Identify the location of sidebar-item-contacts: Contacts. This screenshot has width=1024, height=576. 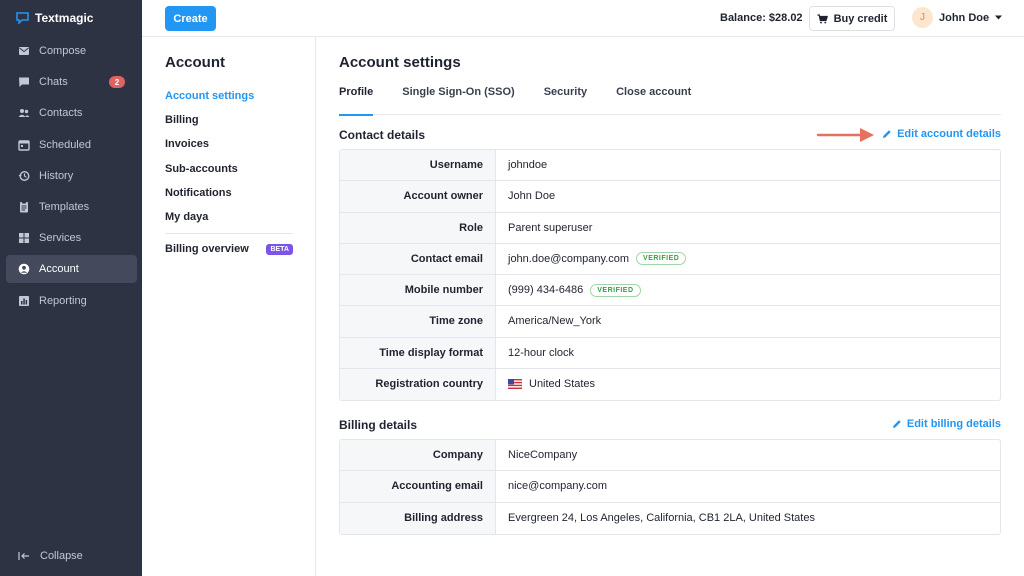
(71, 113).